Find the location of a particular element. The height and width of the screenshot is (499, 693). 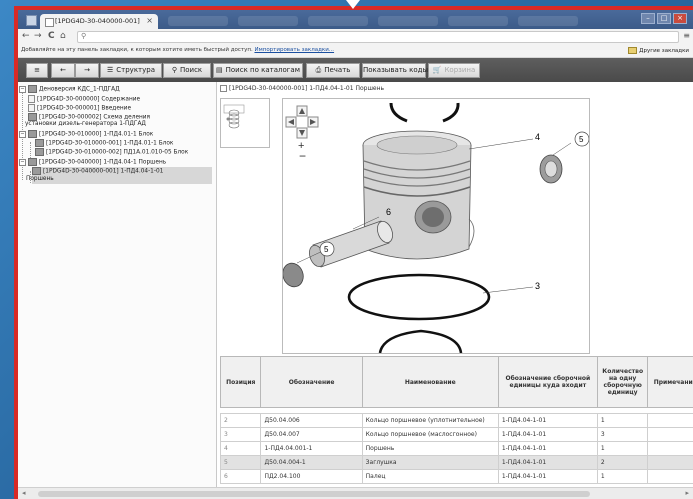

drawing-thumbnail is located at coordinates (245, 123).